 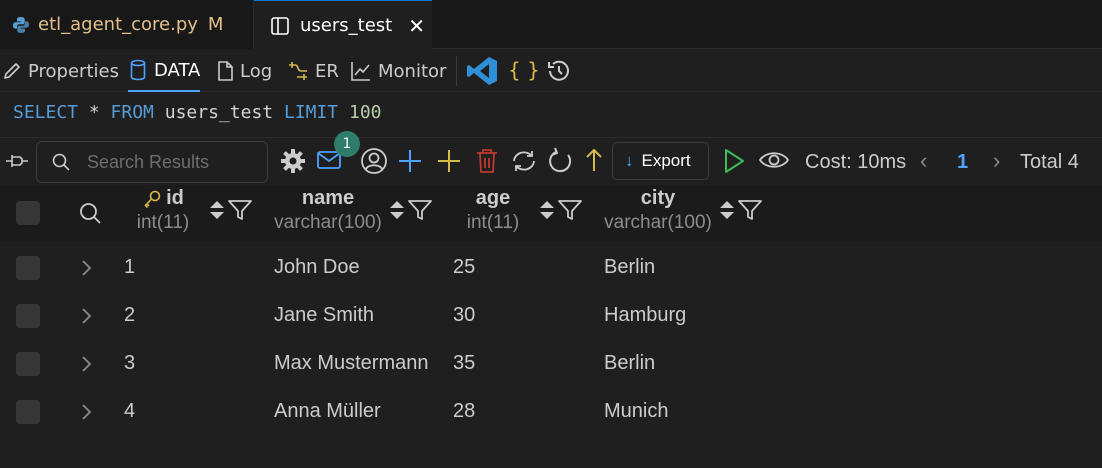 What do you see at coordinates (364, 71) in the screenshot?
I see `chart-line-icon` at bounding box center [364, 71].